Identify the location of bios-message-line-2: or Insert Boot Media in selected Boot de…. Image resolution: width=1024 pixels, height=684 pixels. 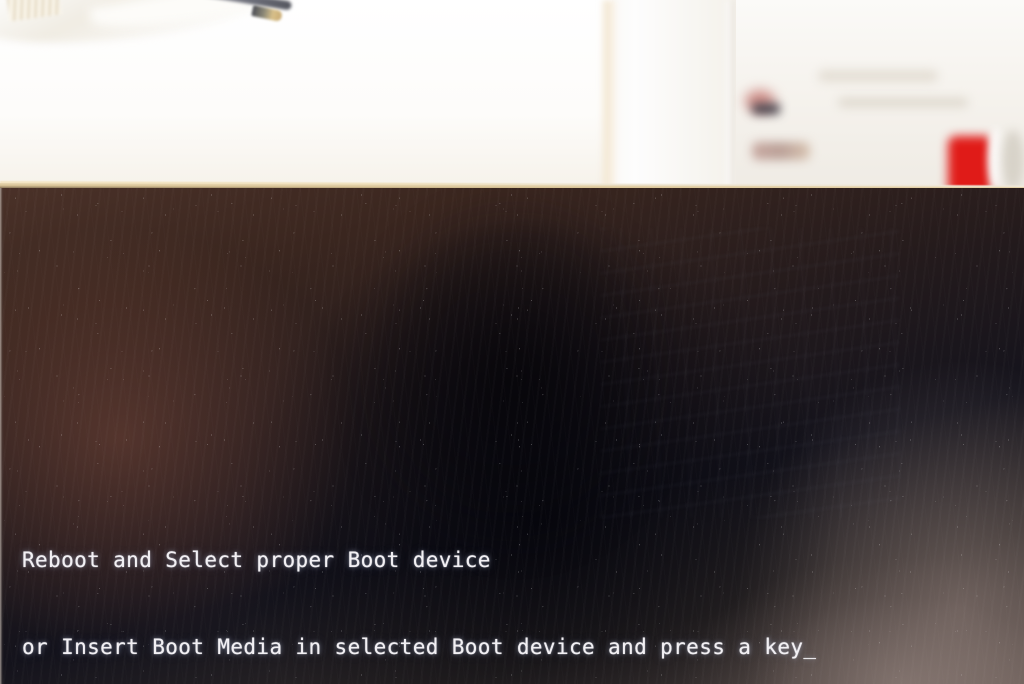
(419, 647).